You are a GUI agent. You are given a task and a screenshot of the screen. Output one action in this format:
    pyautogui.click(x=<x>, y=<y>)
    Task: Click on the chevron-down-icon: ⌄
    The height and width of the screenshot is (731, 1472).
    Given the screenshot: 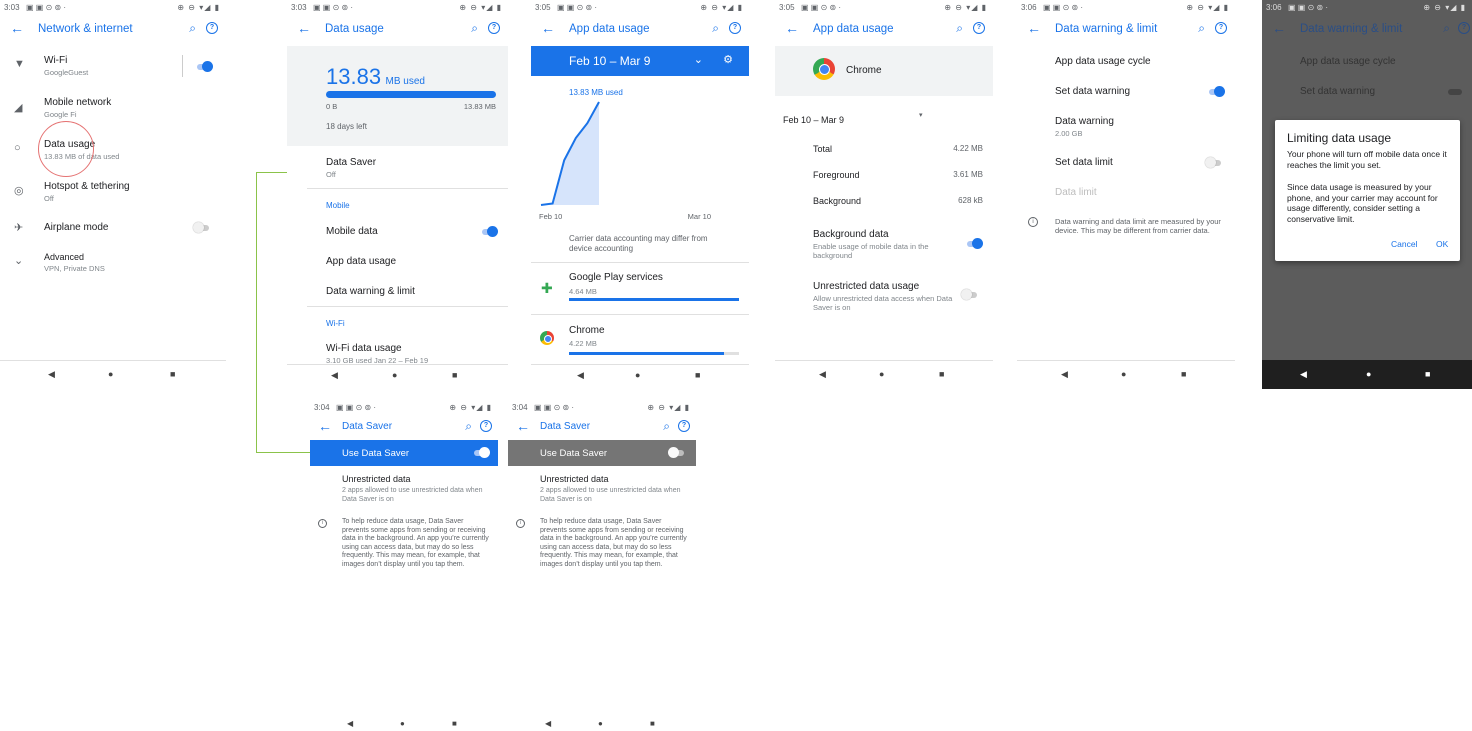 What is the action you would take?
    pyautogui.click(x=698, y=59)
    